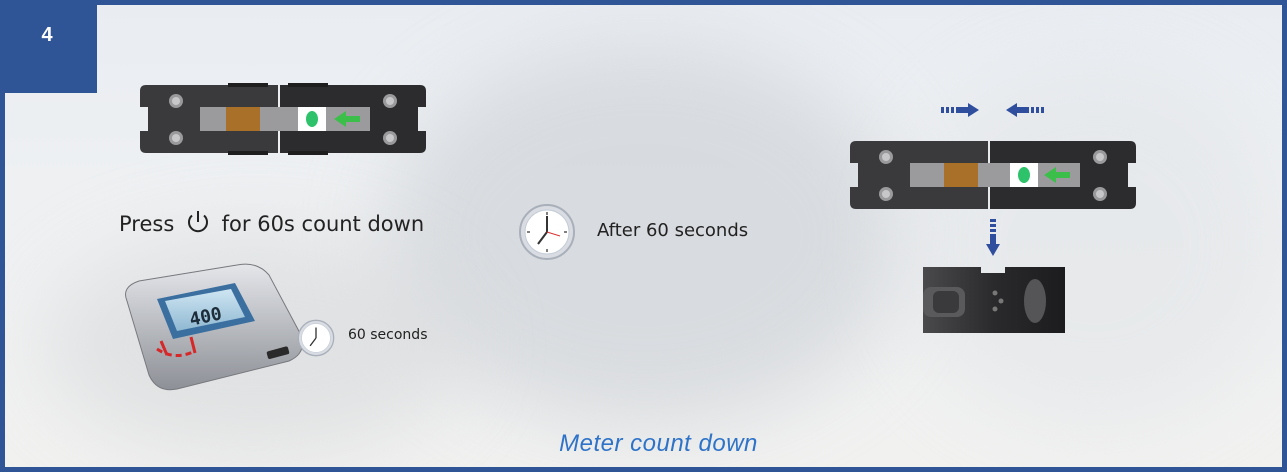 Image resolution: width=1287 pixels, height=472 pixels. I want to click on press-instruction: Press for 60s count down, so click(271, 222).